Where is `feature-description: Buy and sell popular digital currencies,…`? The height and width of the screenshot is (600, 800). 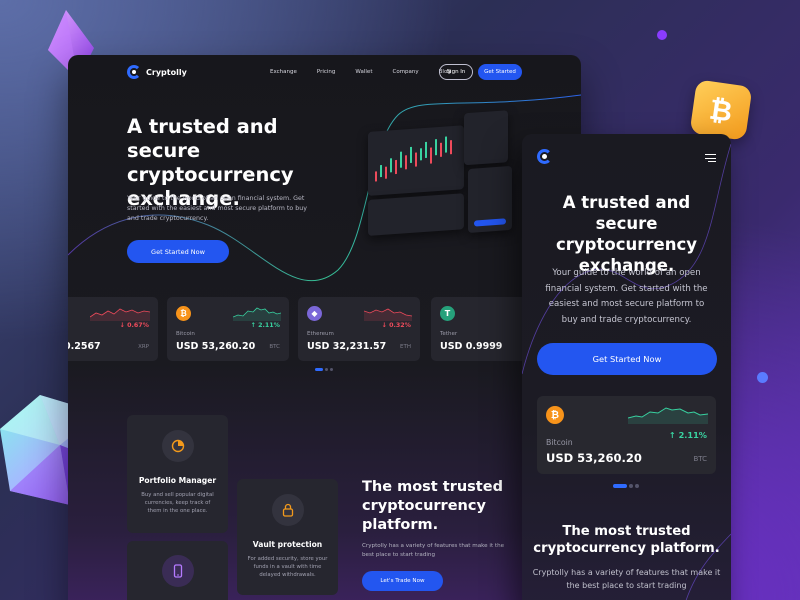 feature-description: Buy and sell popular digital currencies,… is located at coordinates (177, 503).